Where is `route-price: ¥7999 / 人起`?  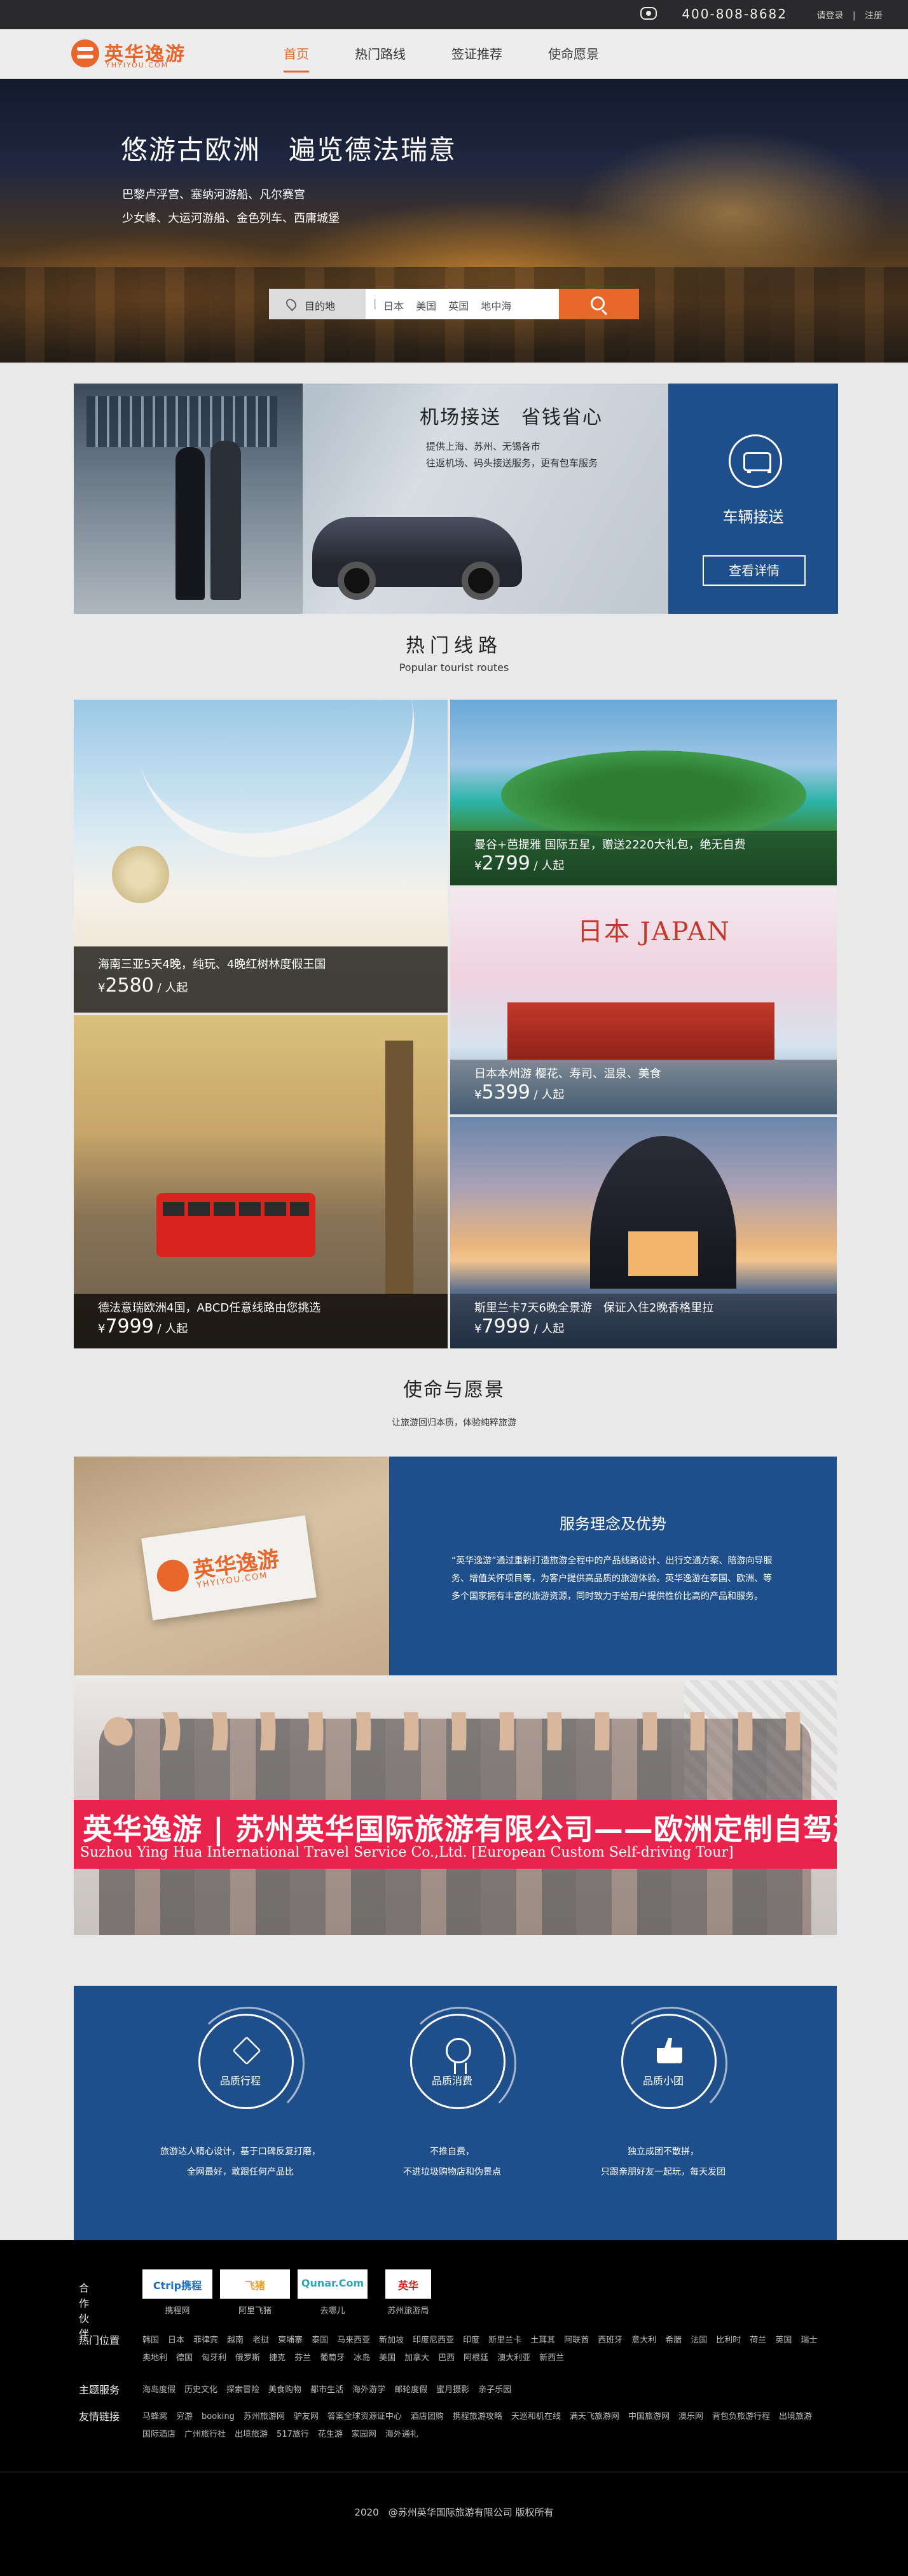
route-price: ¥7999 / 人起 is located at coordinates (143, 1326).